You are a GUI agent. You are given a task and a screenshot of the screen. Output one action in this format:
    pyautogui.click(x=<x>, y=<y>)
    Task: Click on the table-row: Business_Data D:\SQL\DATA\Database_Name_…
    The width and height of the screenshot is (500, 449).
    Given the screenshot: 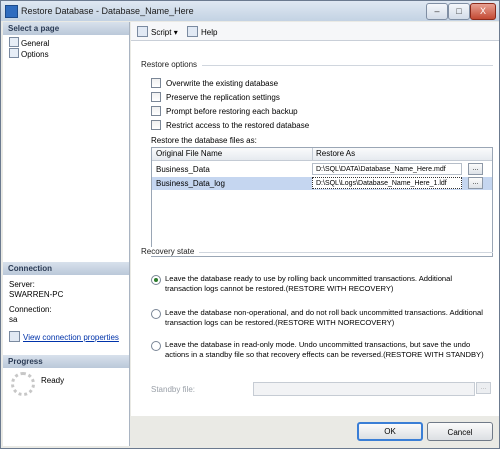 What is the action you would take?
    pyautogui.click(x=322, y=169)
    